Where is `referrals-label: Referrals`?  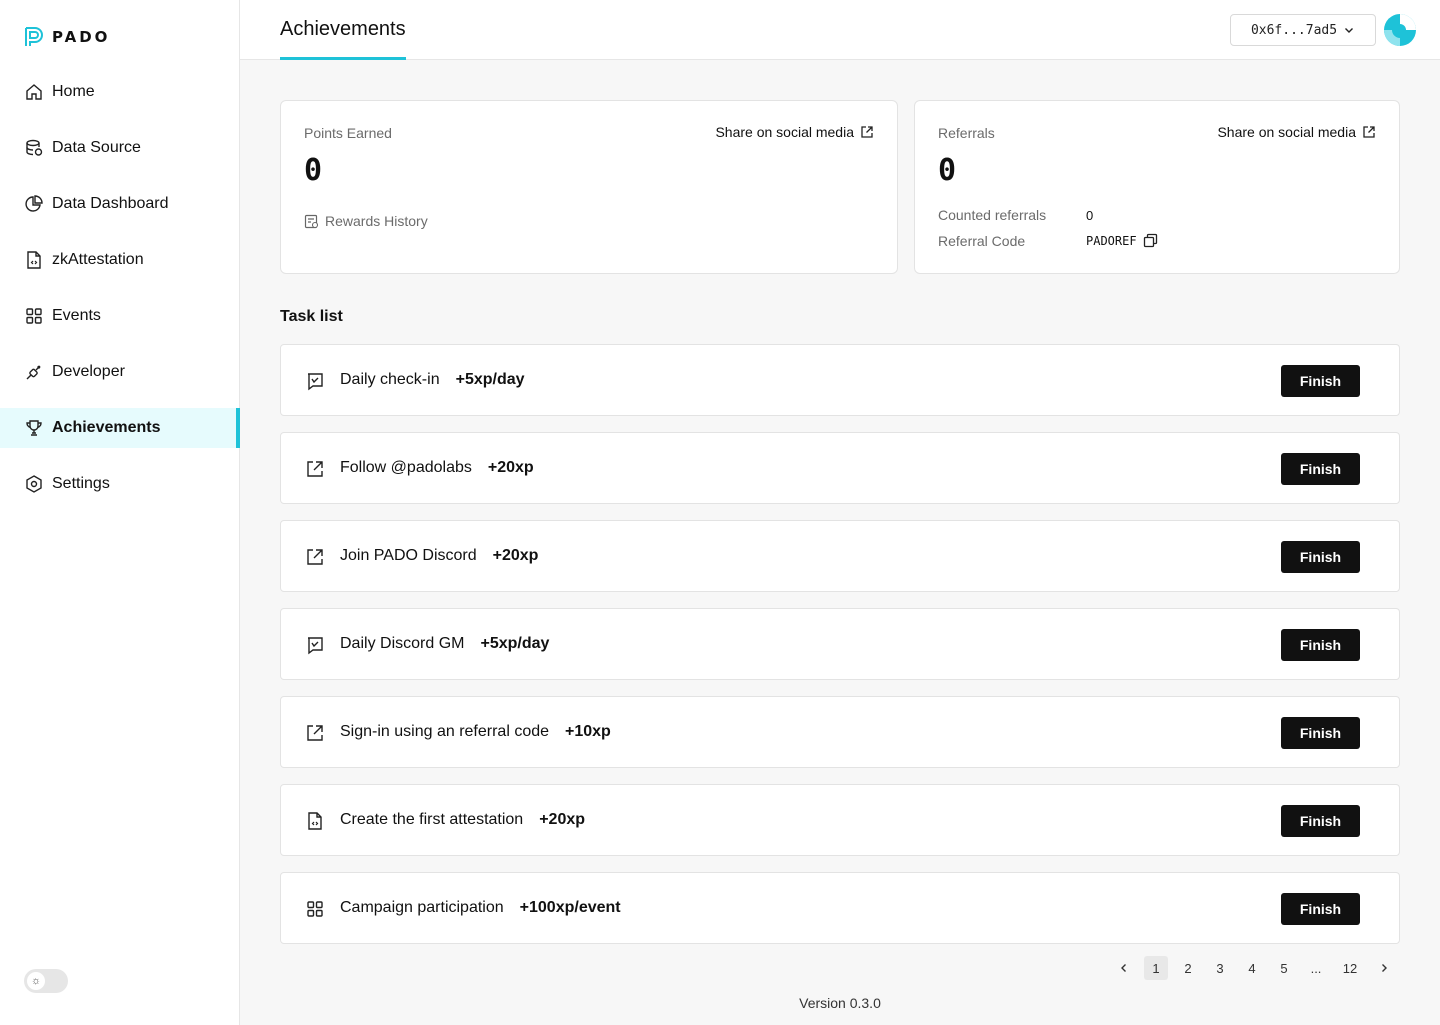 referrals-label: Referrals is located at coordinates (966, 133).